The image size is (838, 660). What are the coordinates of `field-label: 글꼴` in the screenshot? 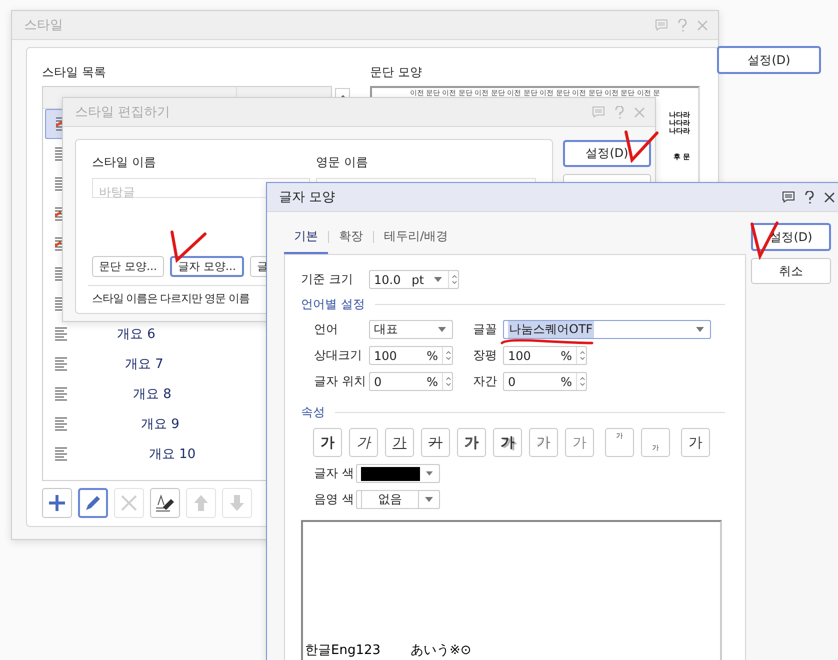 It's located at (485, 329).